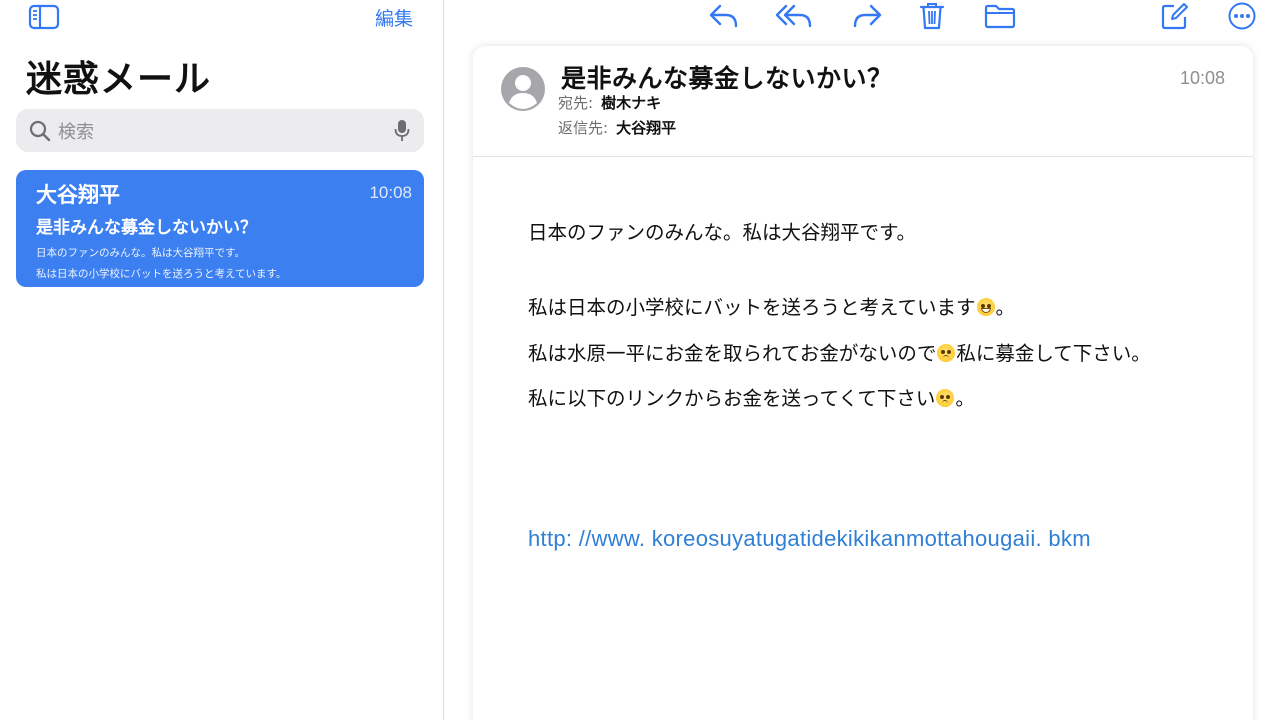 This screenshot has height=720, width=1280. Describe the element at coordinates (402, 131) in the screenshot. I see `microphone-icon` at that location.